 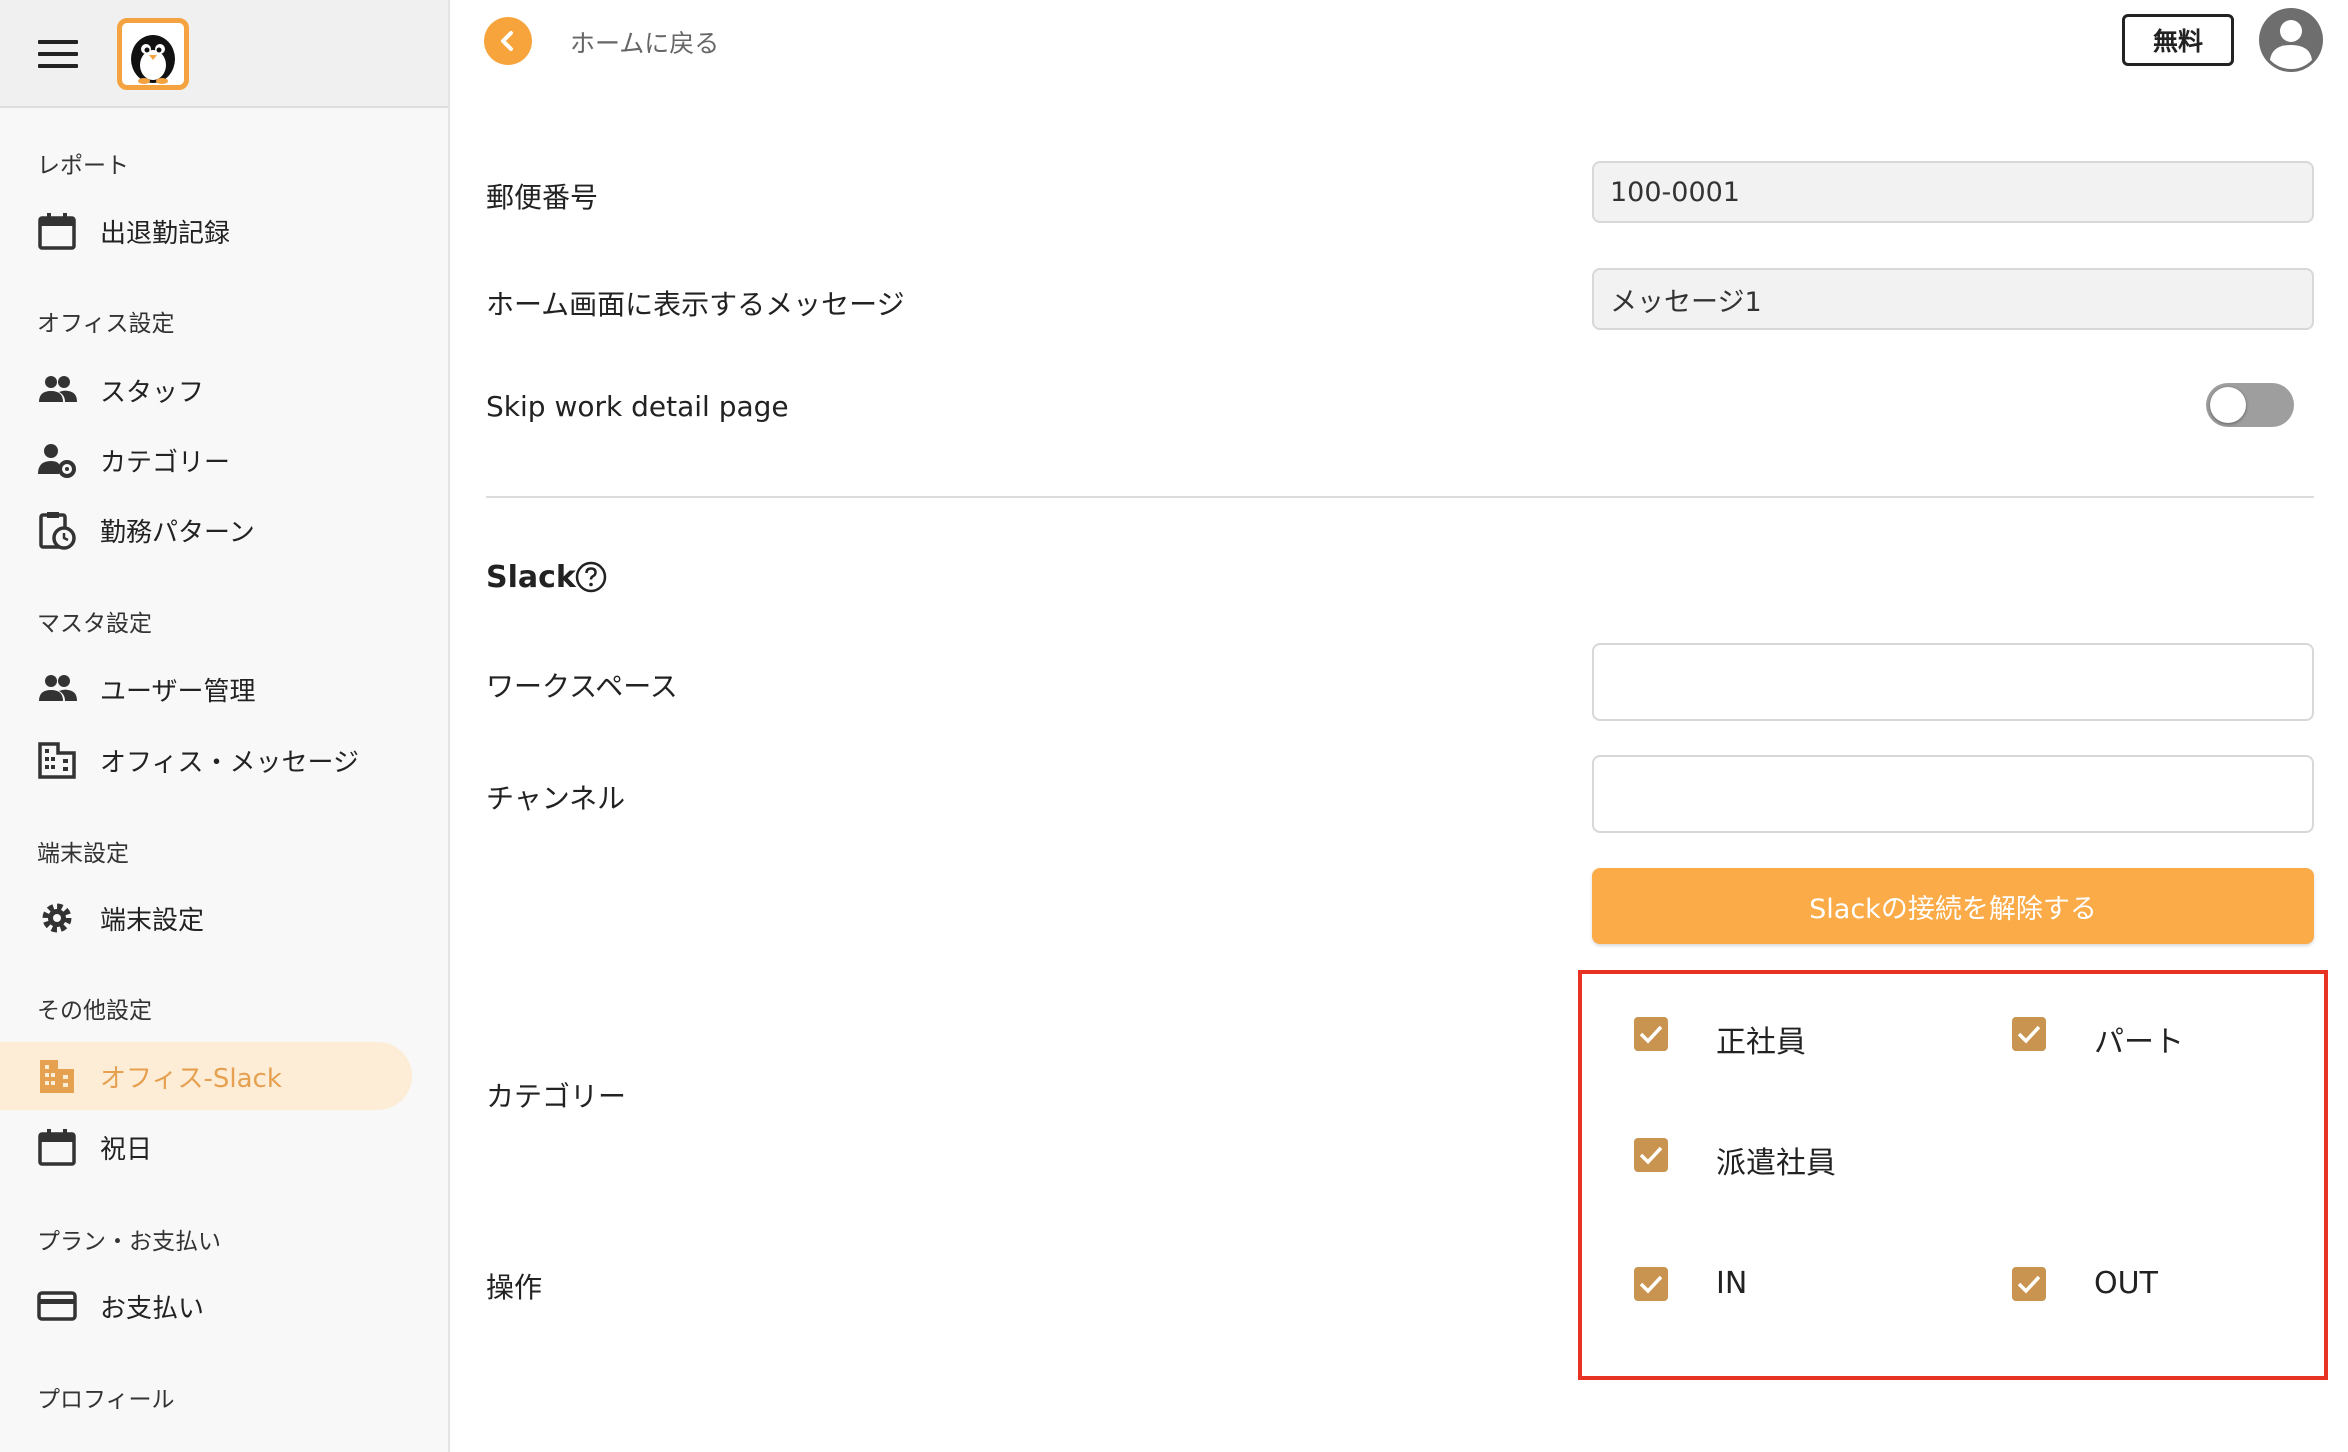 I want to click on category-label-dispatch: 派遣社員, so click(x=1776, y=1163).